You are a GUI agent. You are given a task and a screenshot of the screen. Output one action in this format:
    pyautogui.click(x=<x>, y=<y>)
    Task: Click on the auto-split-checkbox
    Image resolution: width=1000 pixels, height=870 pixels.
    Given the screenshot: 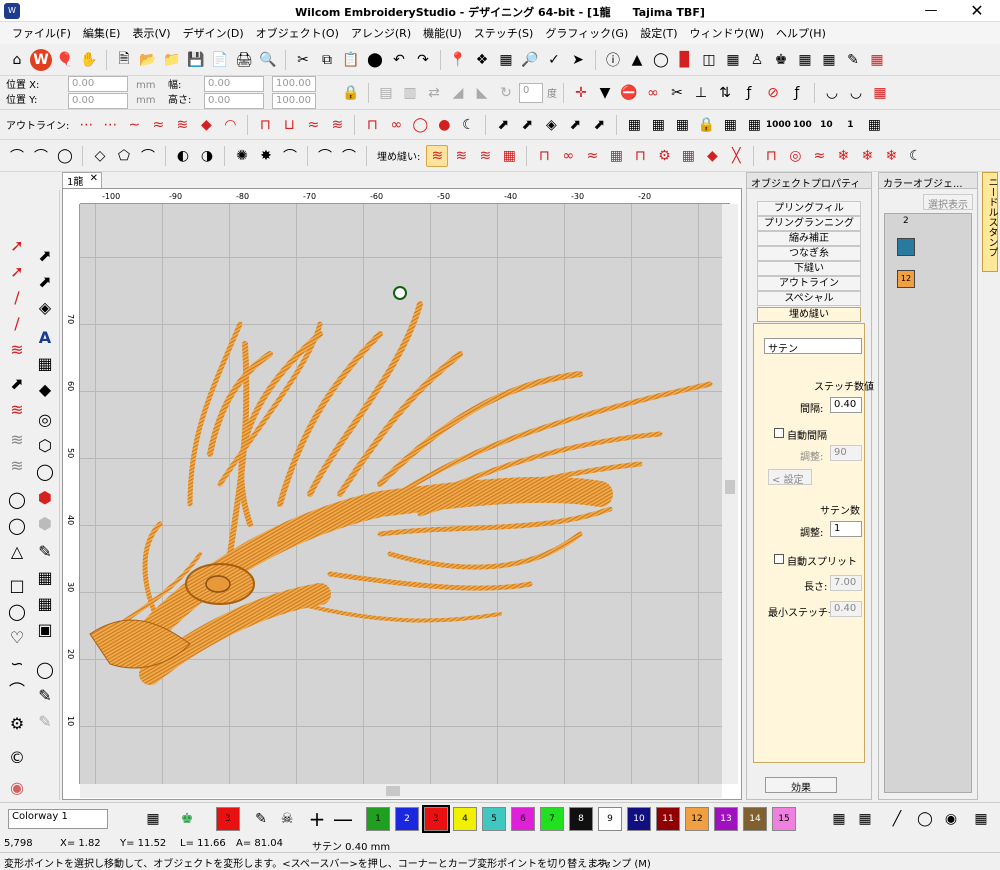 What is the action you would take?
    pyautogui.click(x=779, y=559)
    